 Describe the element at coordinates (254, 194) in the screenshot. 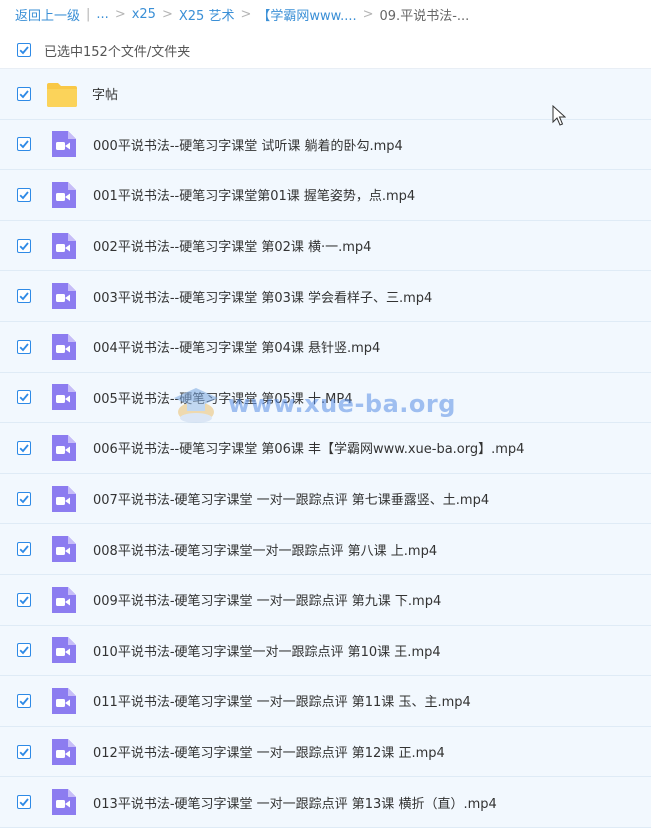

I see `file-name: 001平说书法--硬笔习字课堂第01课 握笔姿势，点.mp4` at that location.